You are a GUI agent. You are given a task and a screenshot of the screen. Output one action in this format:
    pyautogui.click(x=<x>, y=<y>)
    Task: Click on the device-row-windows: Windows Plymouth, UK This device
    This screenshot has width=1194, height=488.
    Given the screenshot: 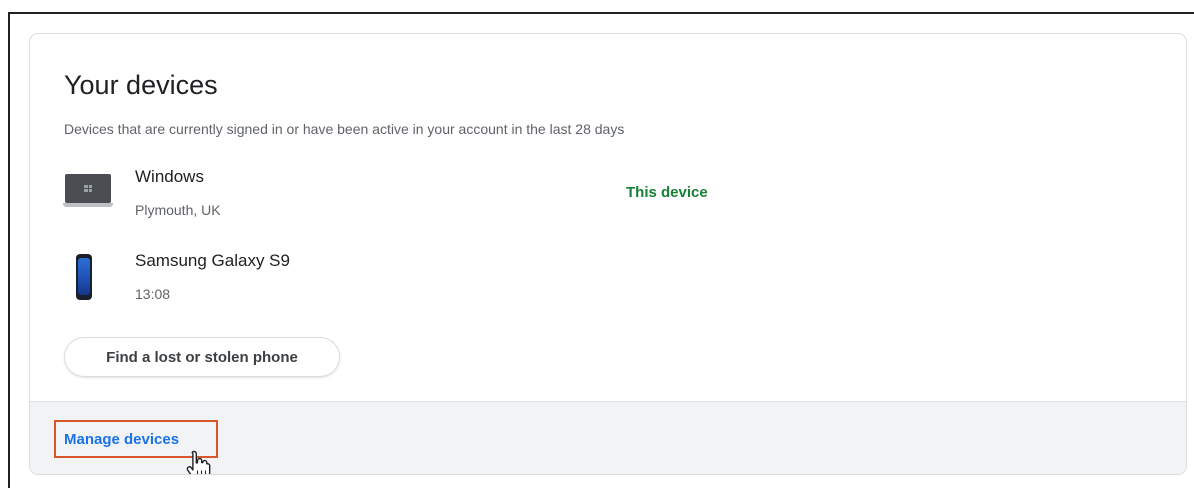 What is the action you would take?
    pyautogui.click(x=608, y=194)
    